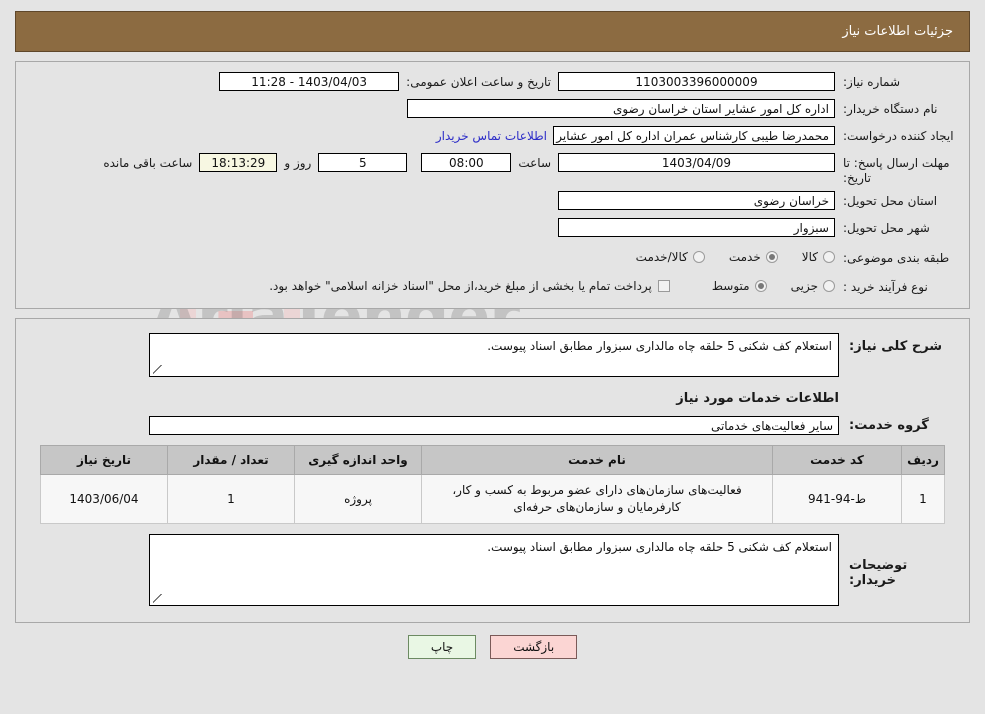 The width and height of the screenshot is (985, 714). Describe the element at coordinates (597, 460) in the screenshot. I see `col-header-service-name: نام خدمت` at that location.